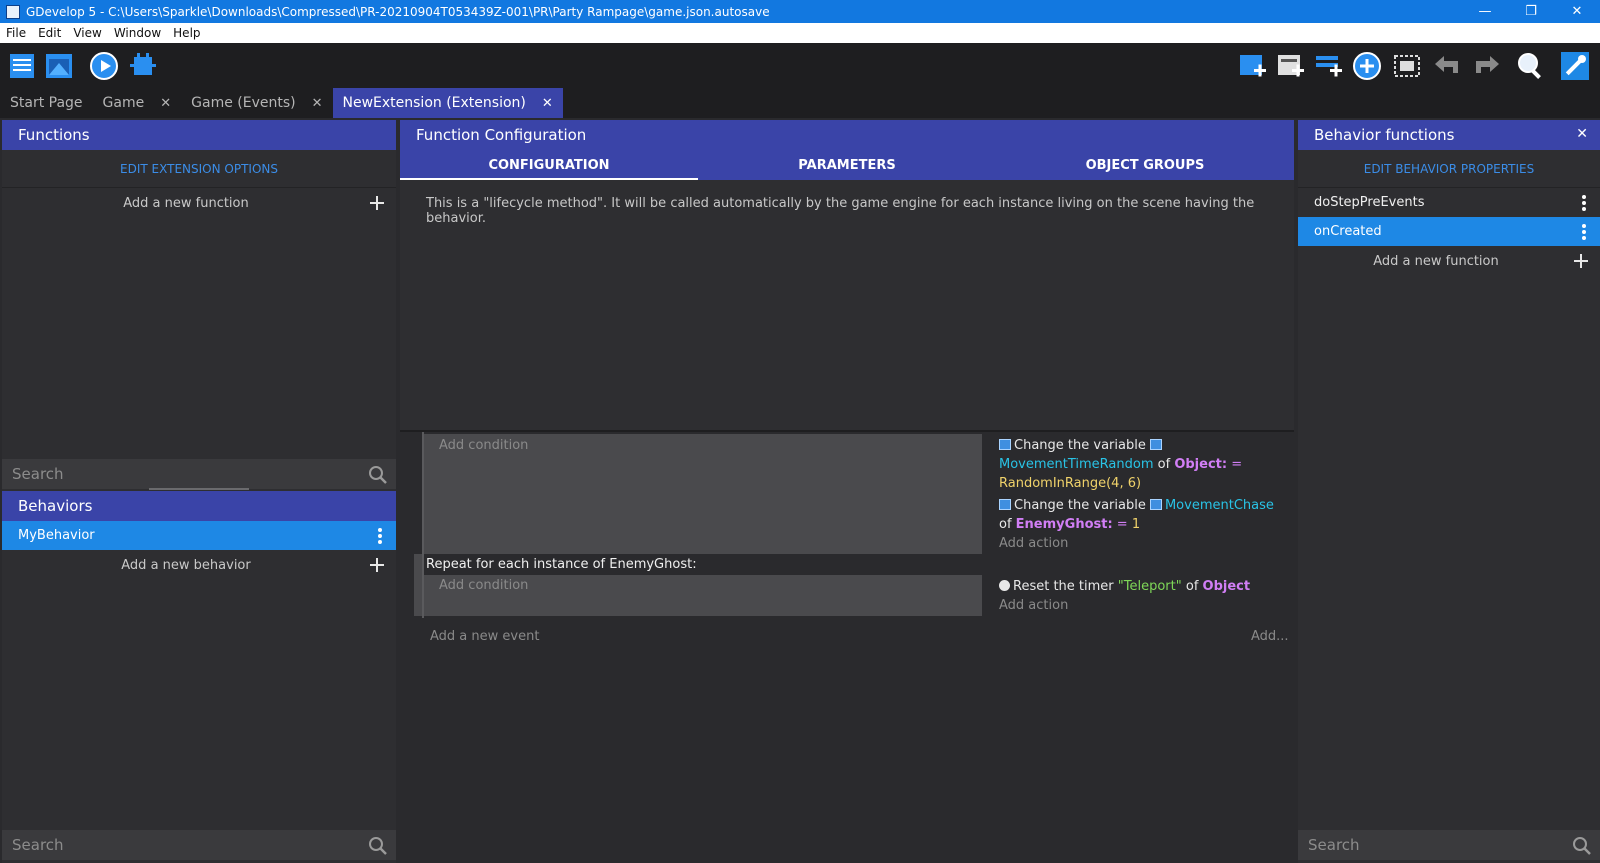 The width and height of the screenshot is (1600, 863). I want to click on menu-file: File, so click(16, 33).